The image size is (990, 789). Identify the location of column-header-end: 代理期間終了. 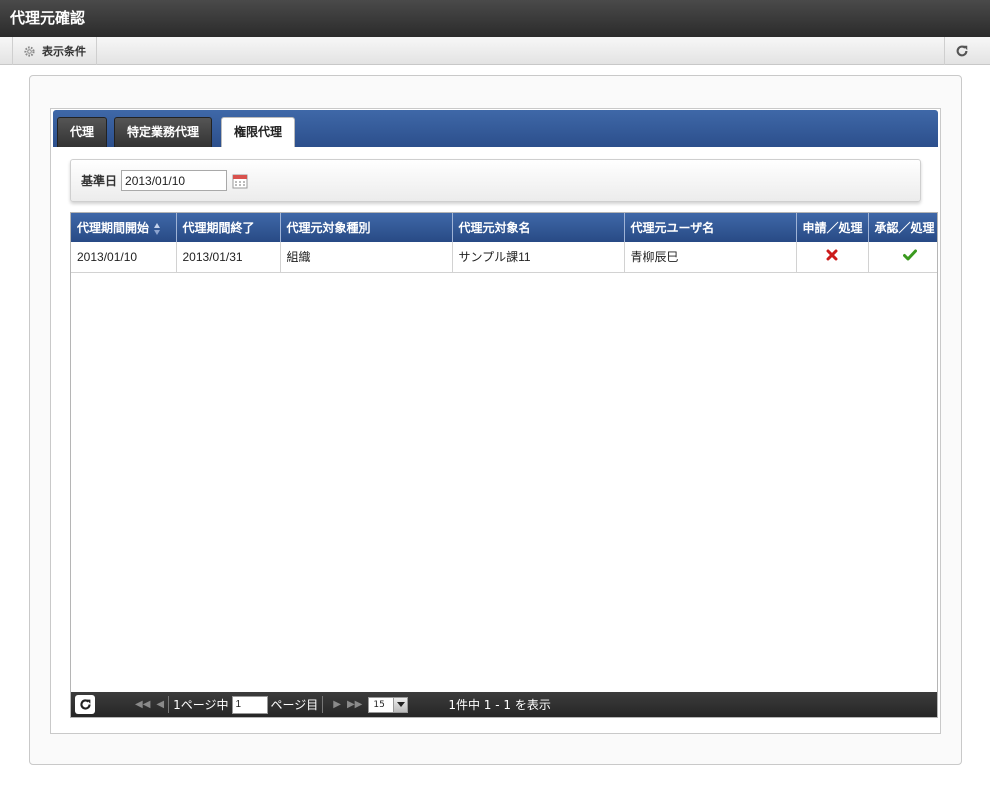
(228, 227).